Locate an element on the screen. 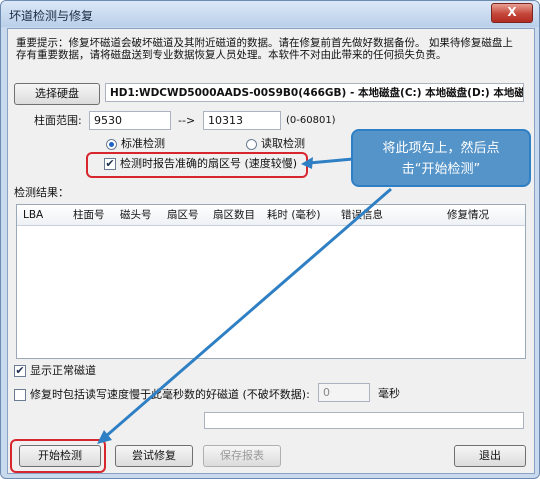  callout-line-1: 将此项勾上，然后点 is located at coordinates (441, 148).